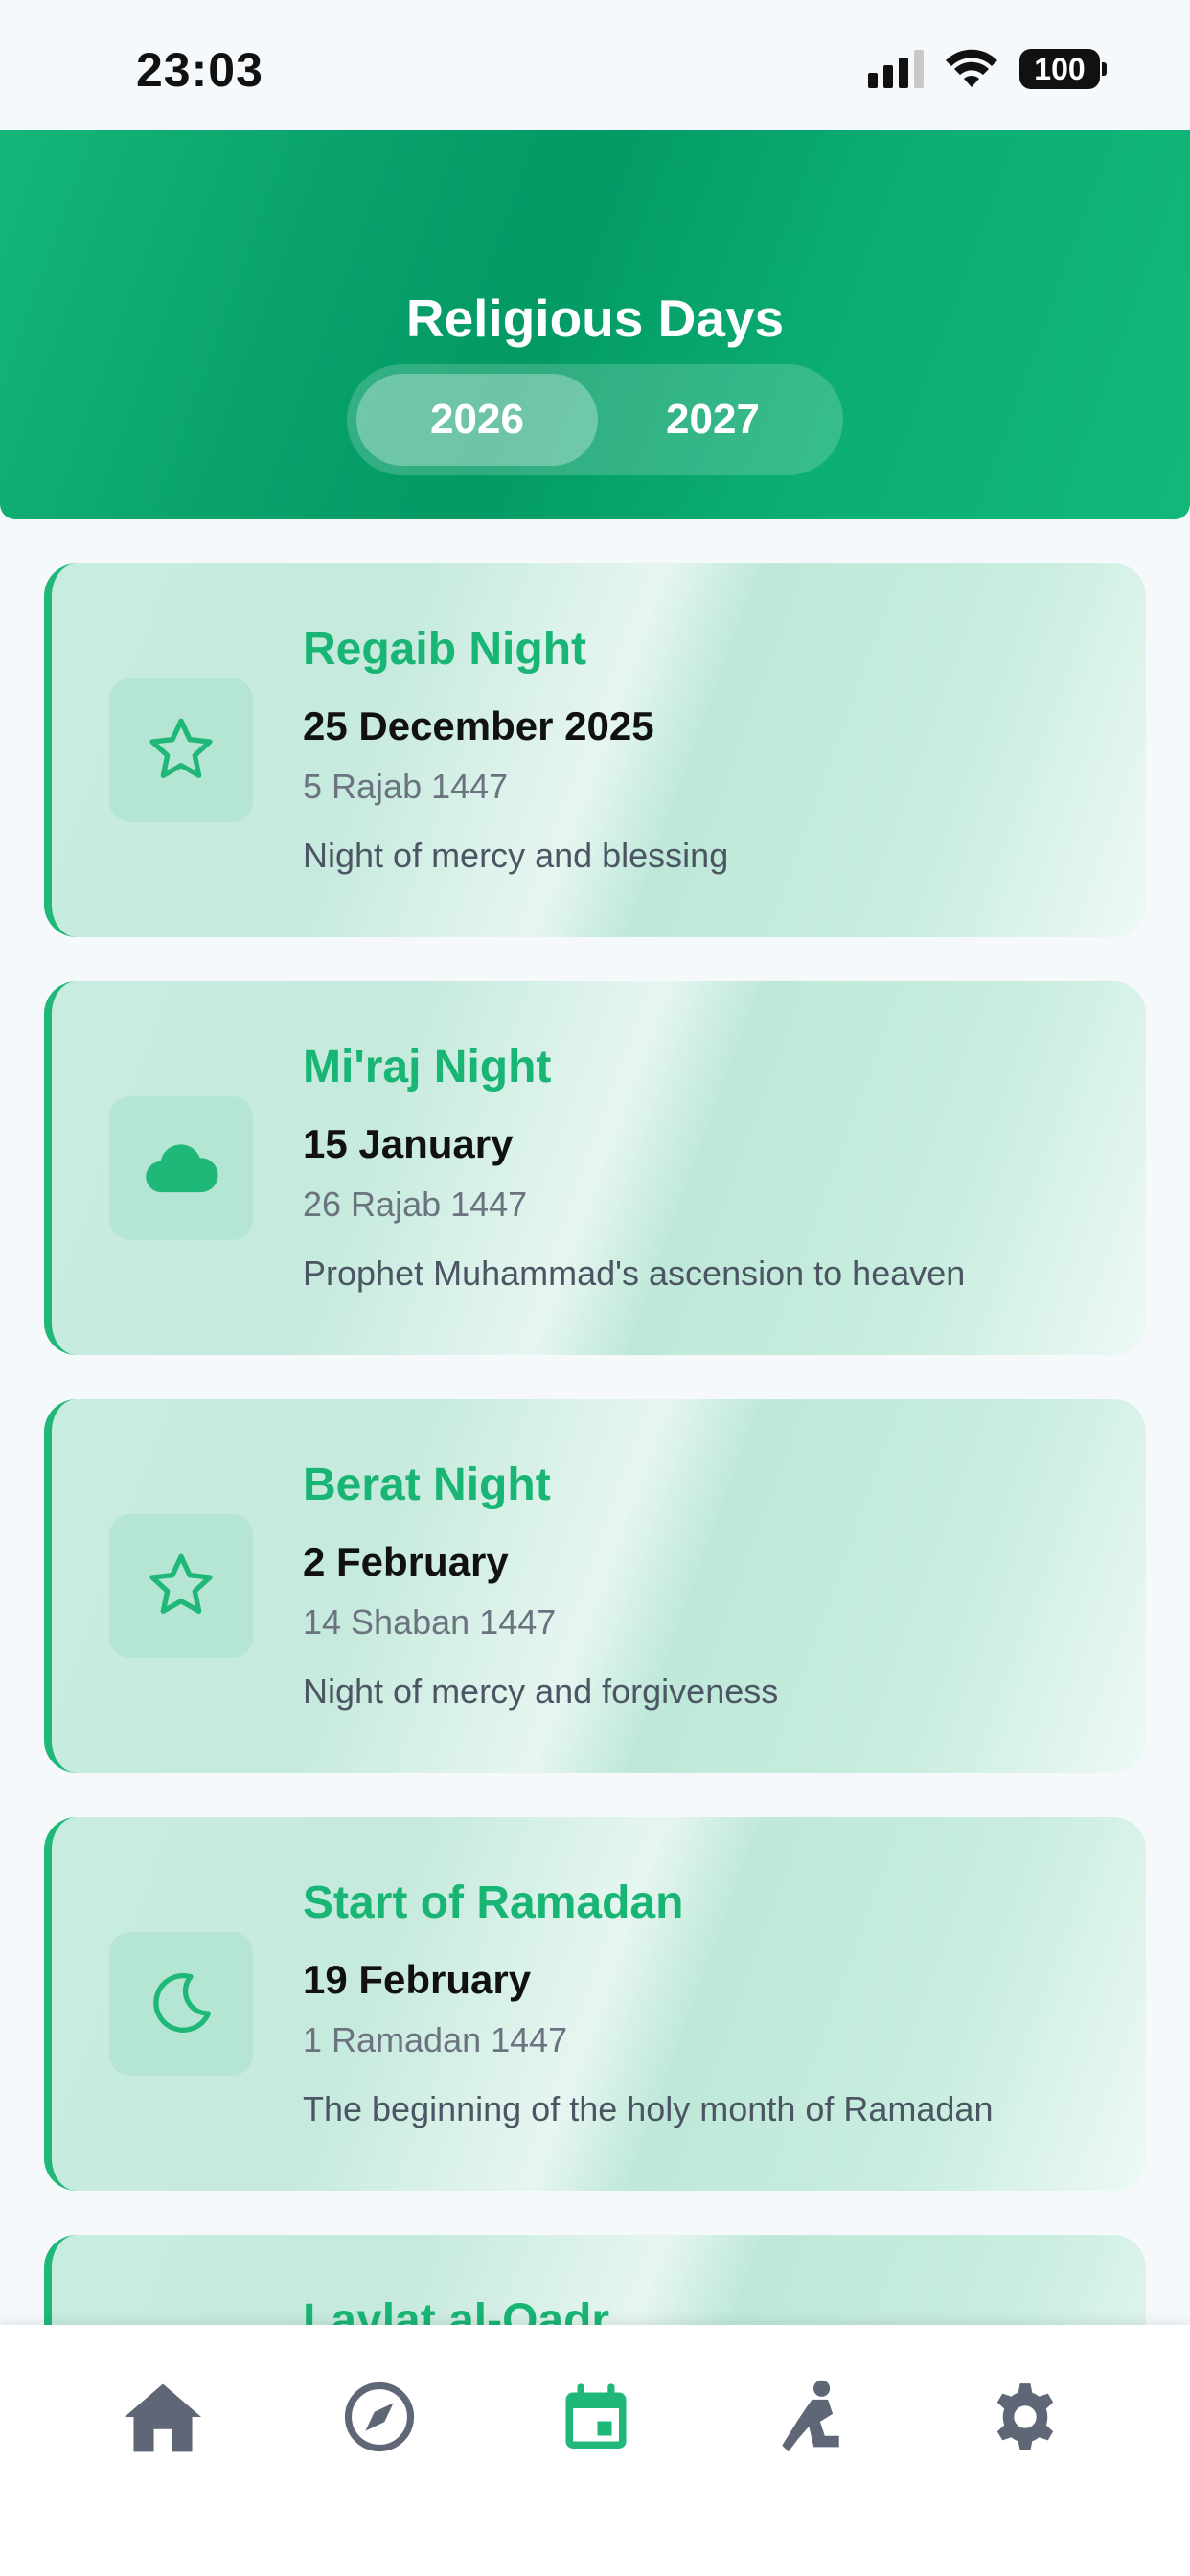 The image size is (1190, 2576). Describe the element at coordinates (494, 1902) in the screenshot. I see `event-title: Start of Ramadan` at that location.